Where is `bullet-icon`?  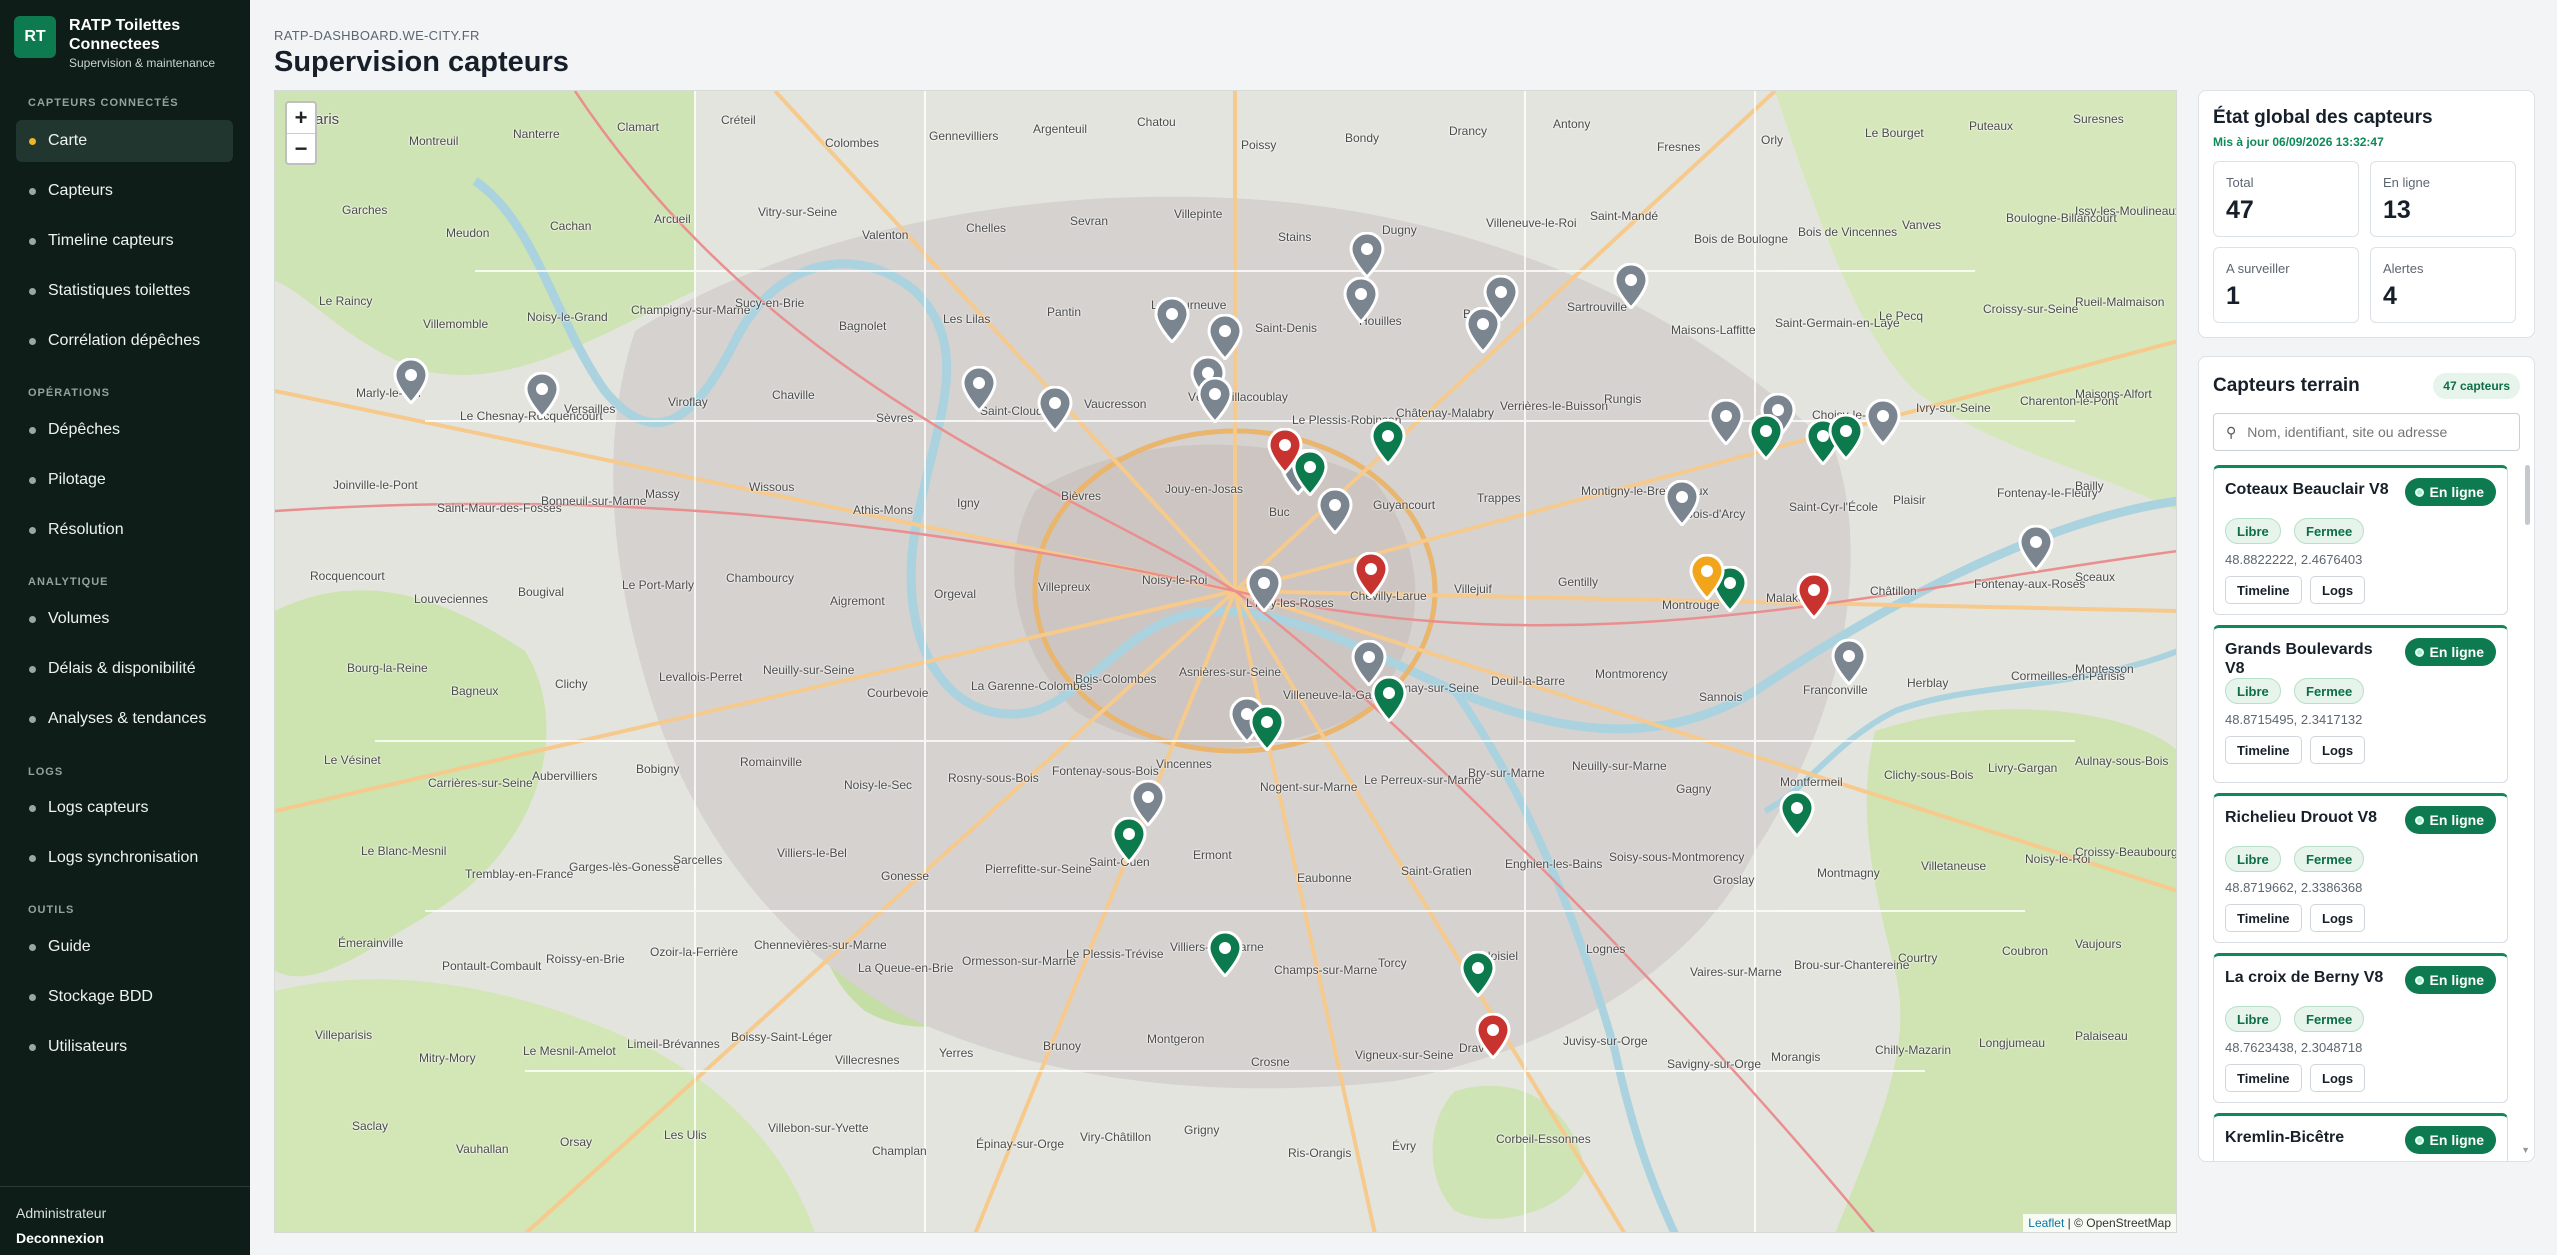
bullet-icon is located at coordinates (32, 947).